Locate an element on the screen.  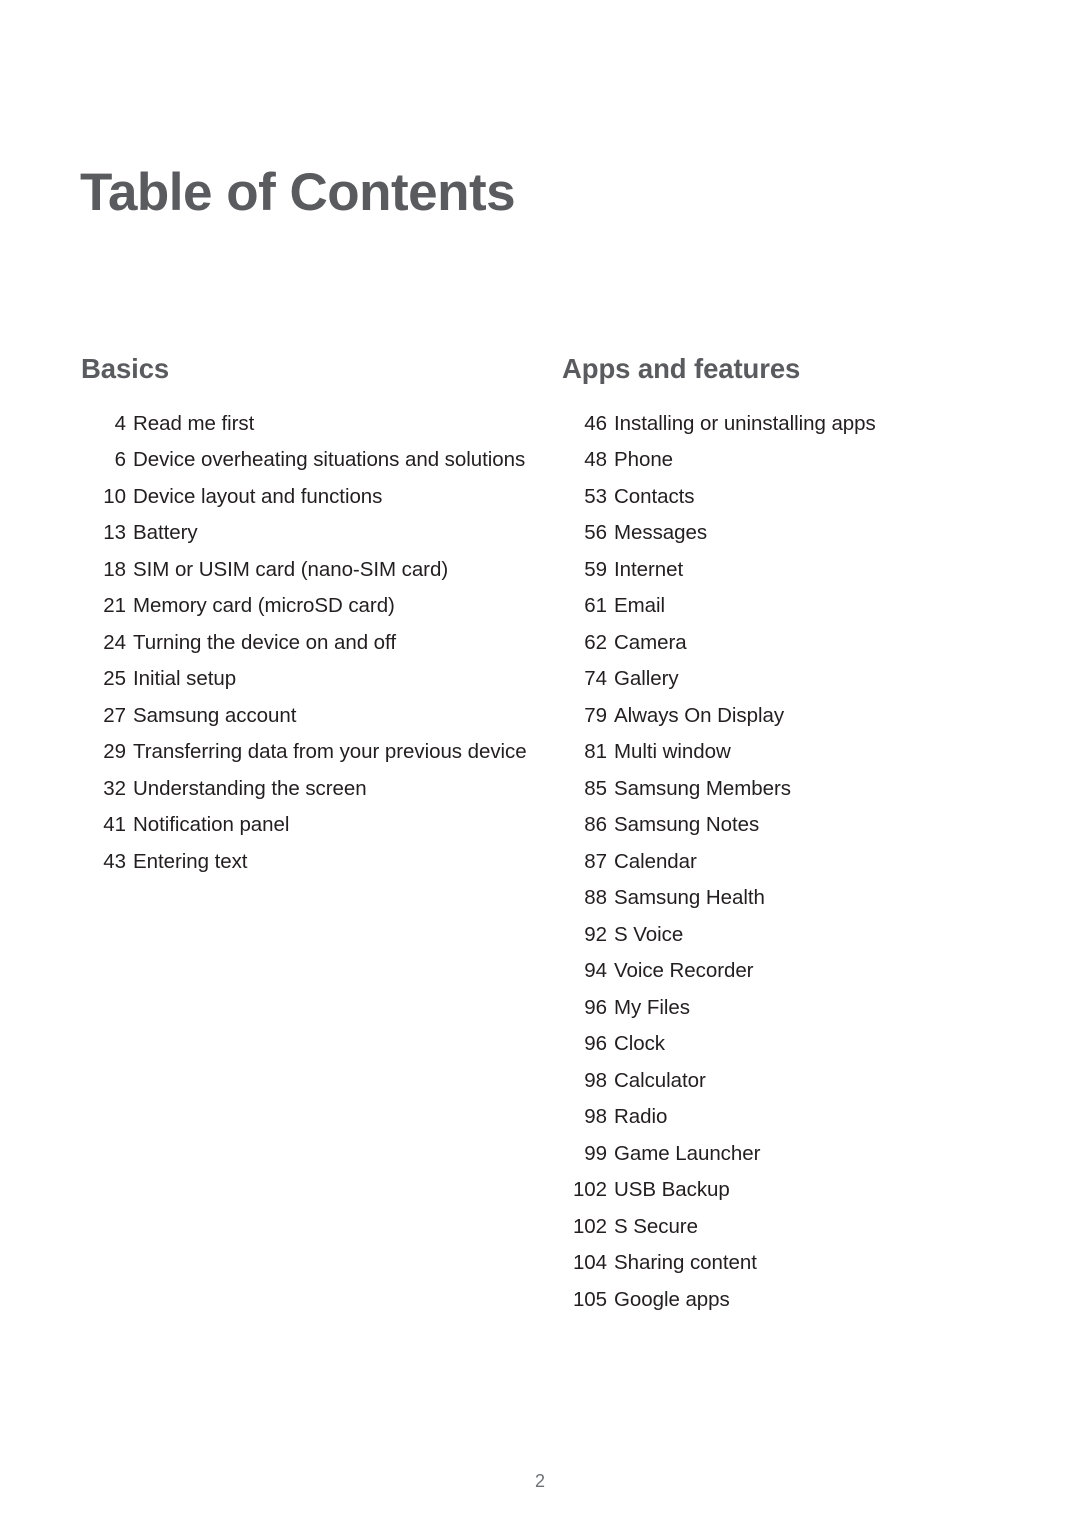
toc-entry: 4 Read me first is located at coordinates (306, 423).